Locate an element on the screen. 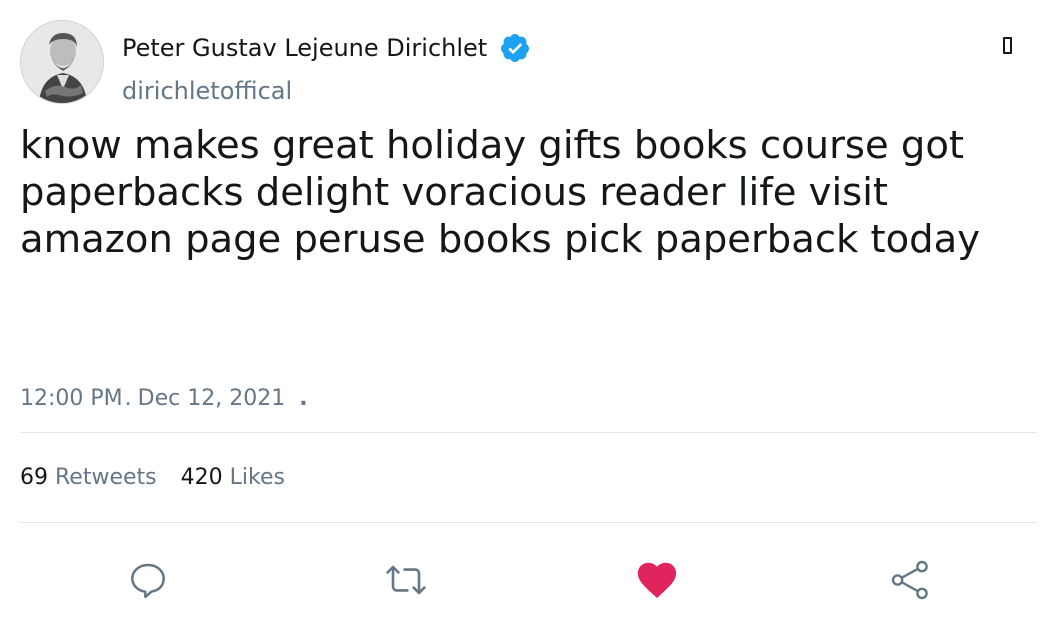  likes-count: 420 is located at coordinates (201, 477).